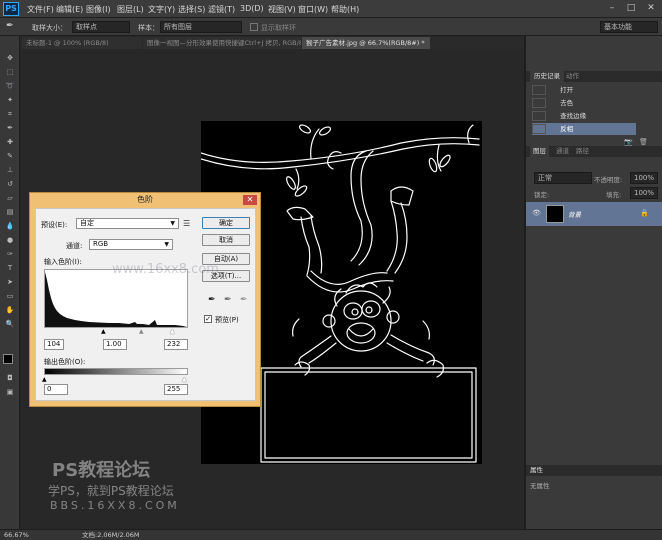 The height and width of the screenshot is (540, 662). What do you see at coordinates (131, 244) in the screenshot?
I see `channel-dropdown: RGB ▼` at bounding box center [131, 244].